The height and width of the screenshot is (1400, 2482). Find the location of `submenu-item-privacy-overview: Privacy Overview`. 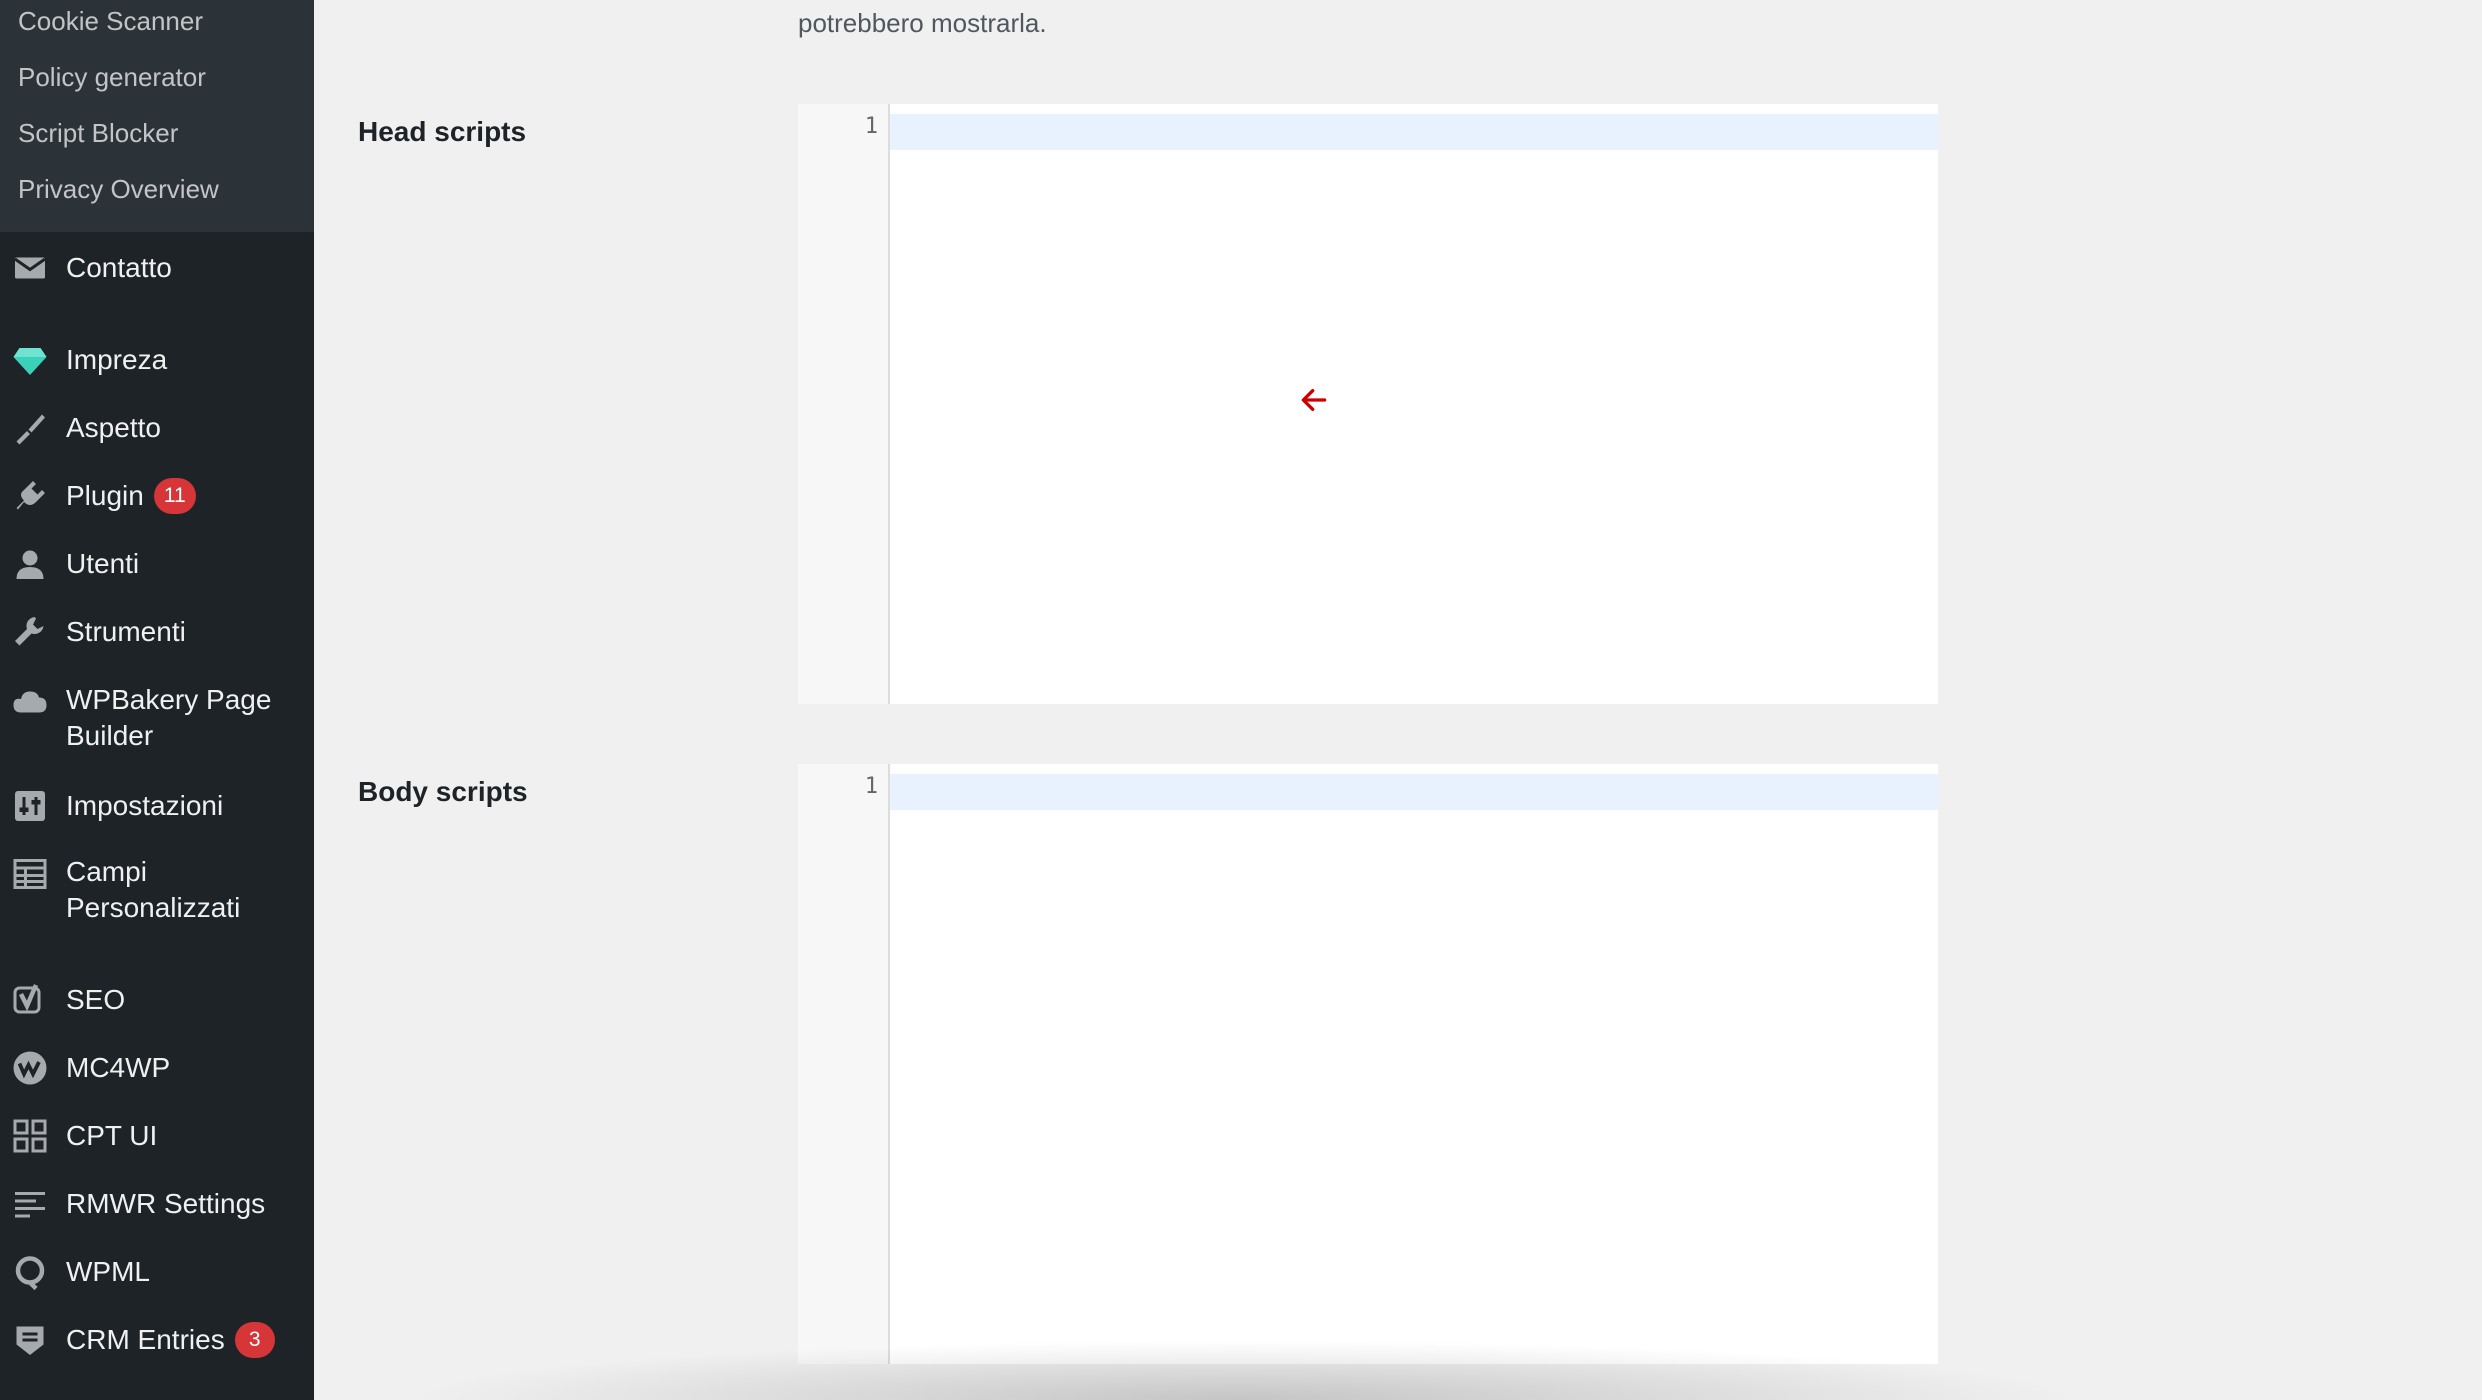

submenu-item-privacy-overview: Privacy Overview is located at coordinates (118, 189).